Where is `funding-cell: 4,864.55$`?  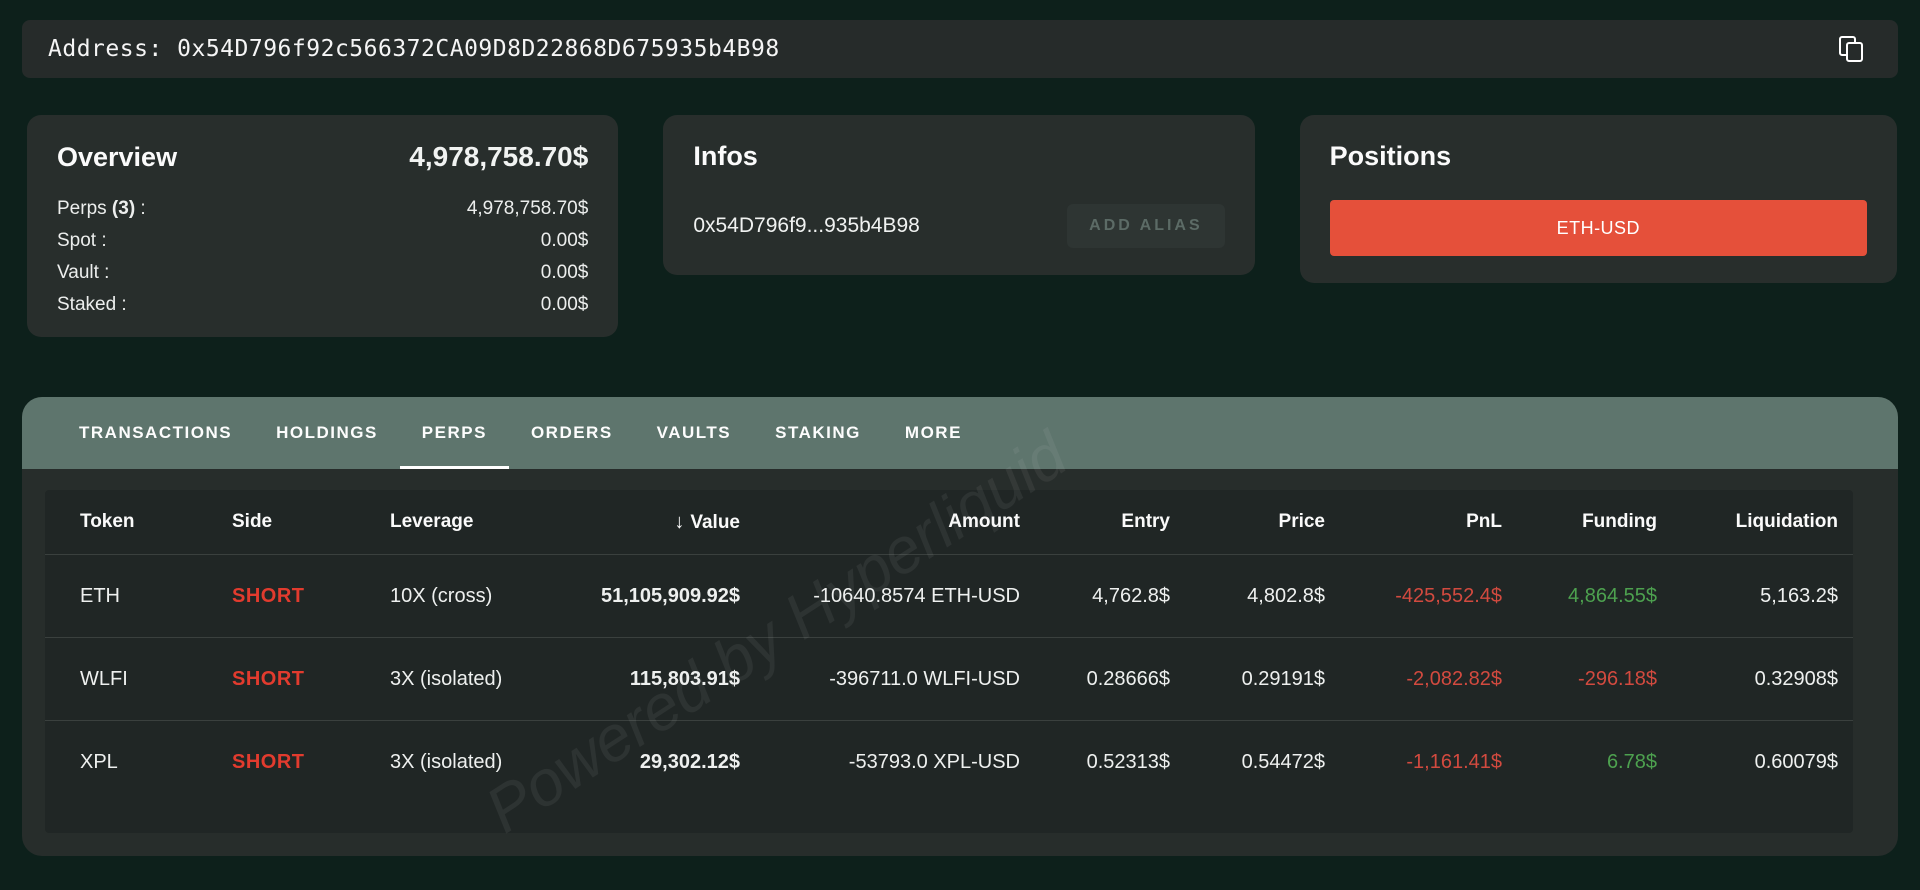 funding-cell: 4,864.55$ is located at coordinates (1612, 595).